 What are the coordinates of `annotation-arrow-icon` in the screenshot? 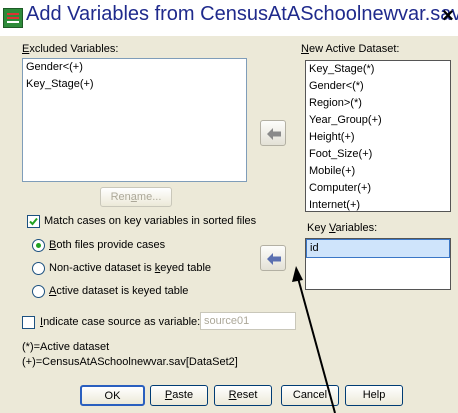 It's located at (314, 339).